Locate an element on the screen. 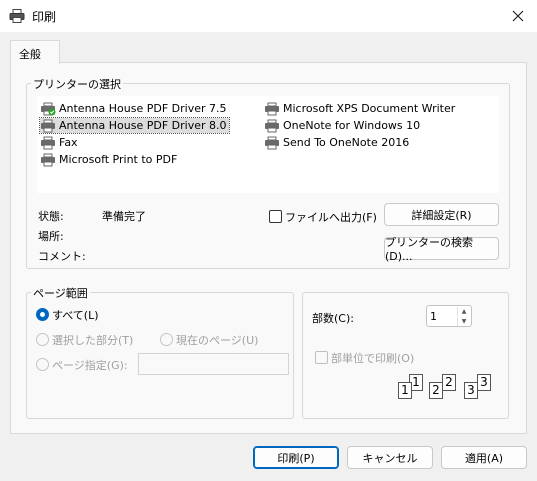 The width and height of the screenshot is (537, 481). location-label: 場所: is located at coordinates (51, 236).